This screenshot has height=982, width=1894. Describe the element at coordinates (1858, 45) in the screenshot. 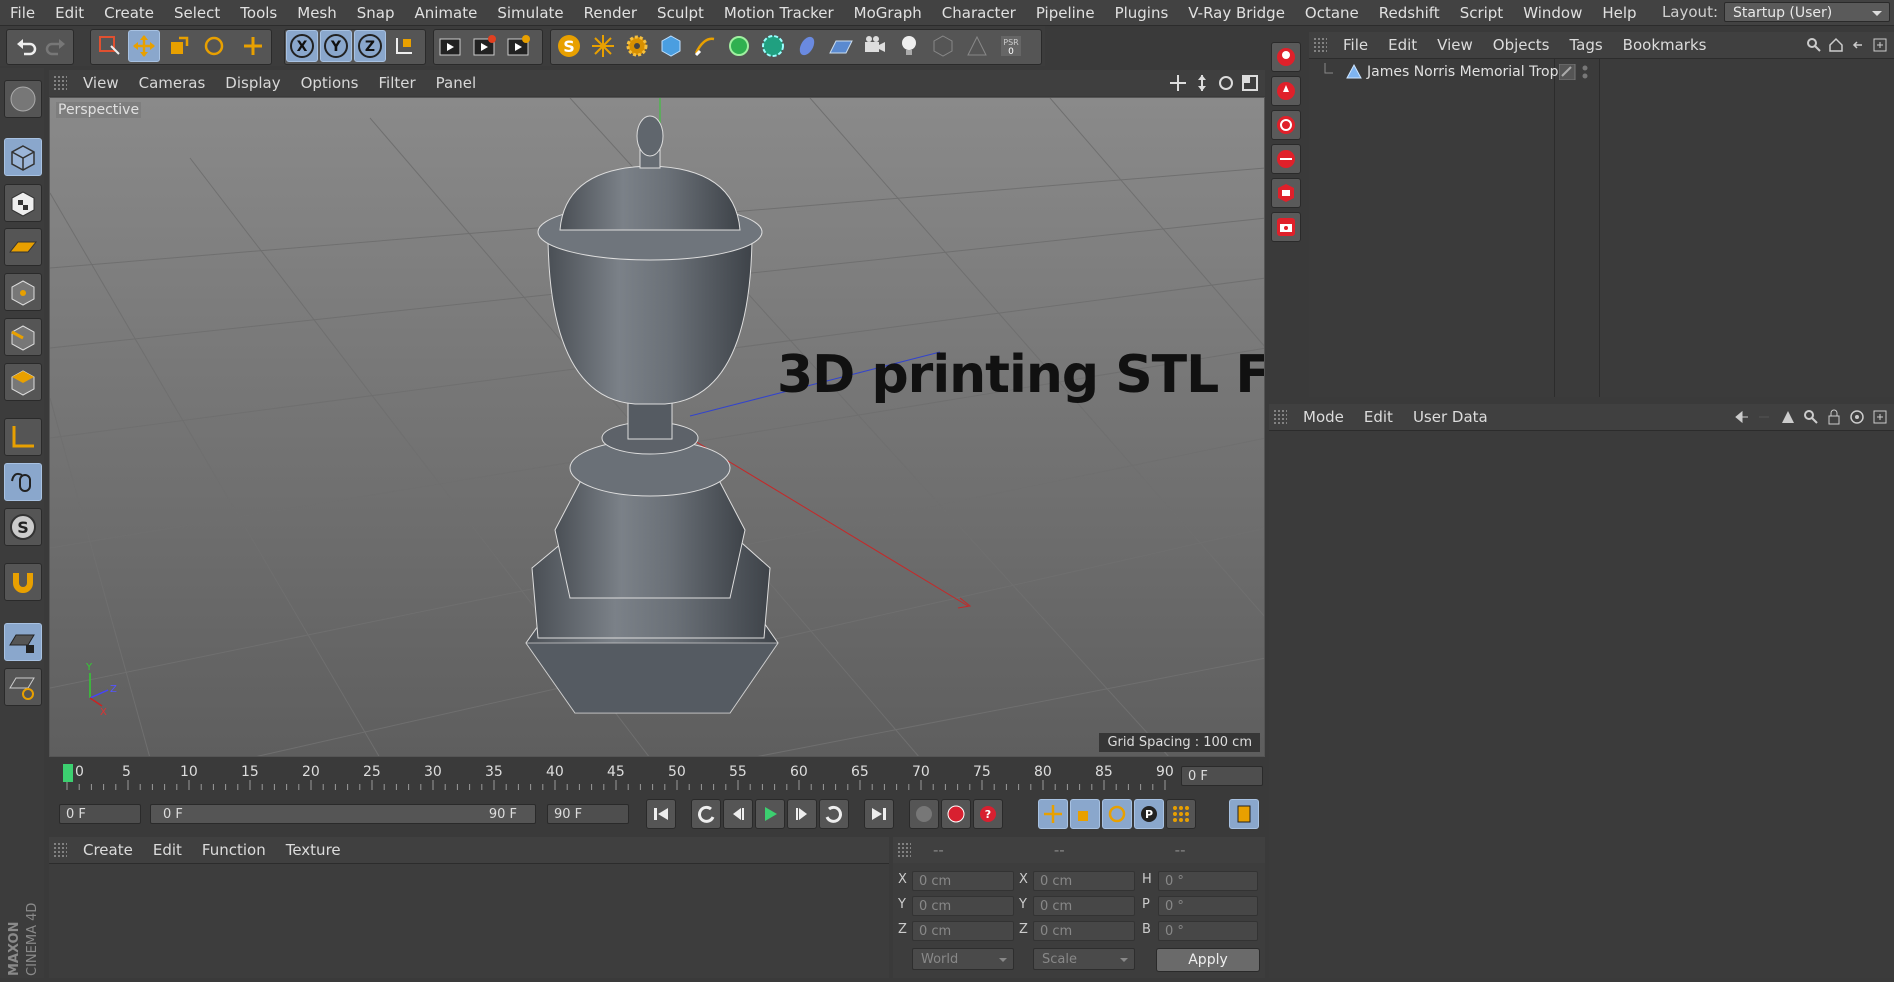

I see `back-icon` at that location.